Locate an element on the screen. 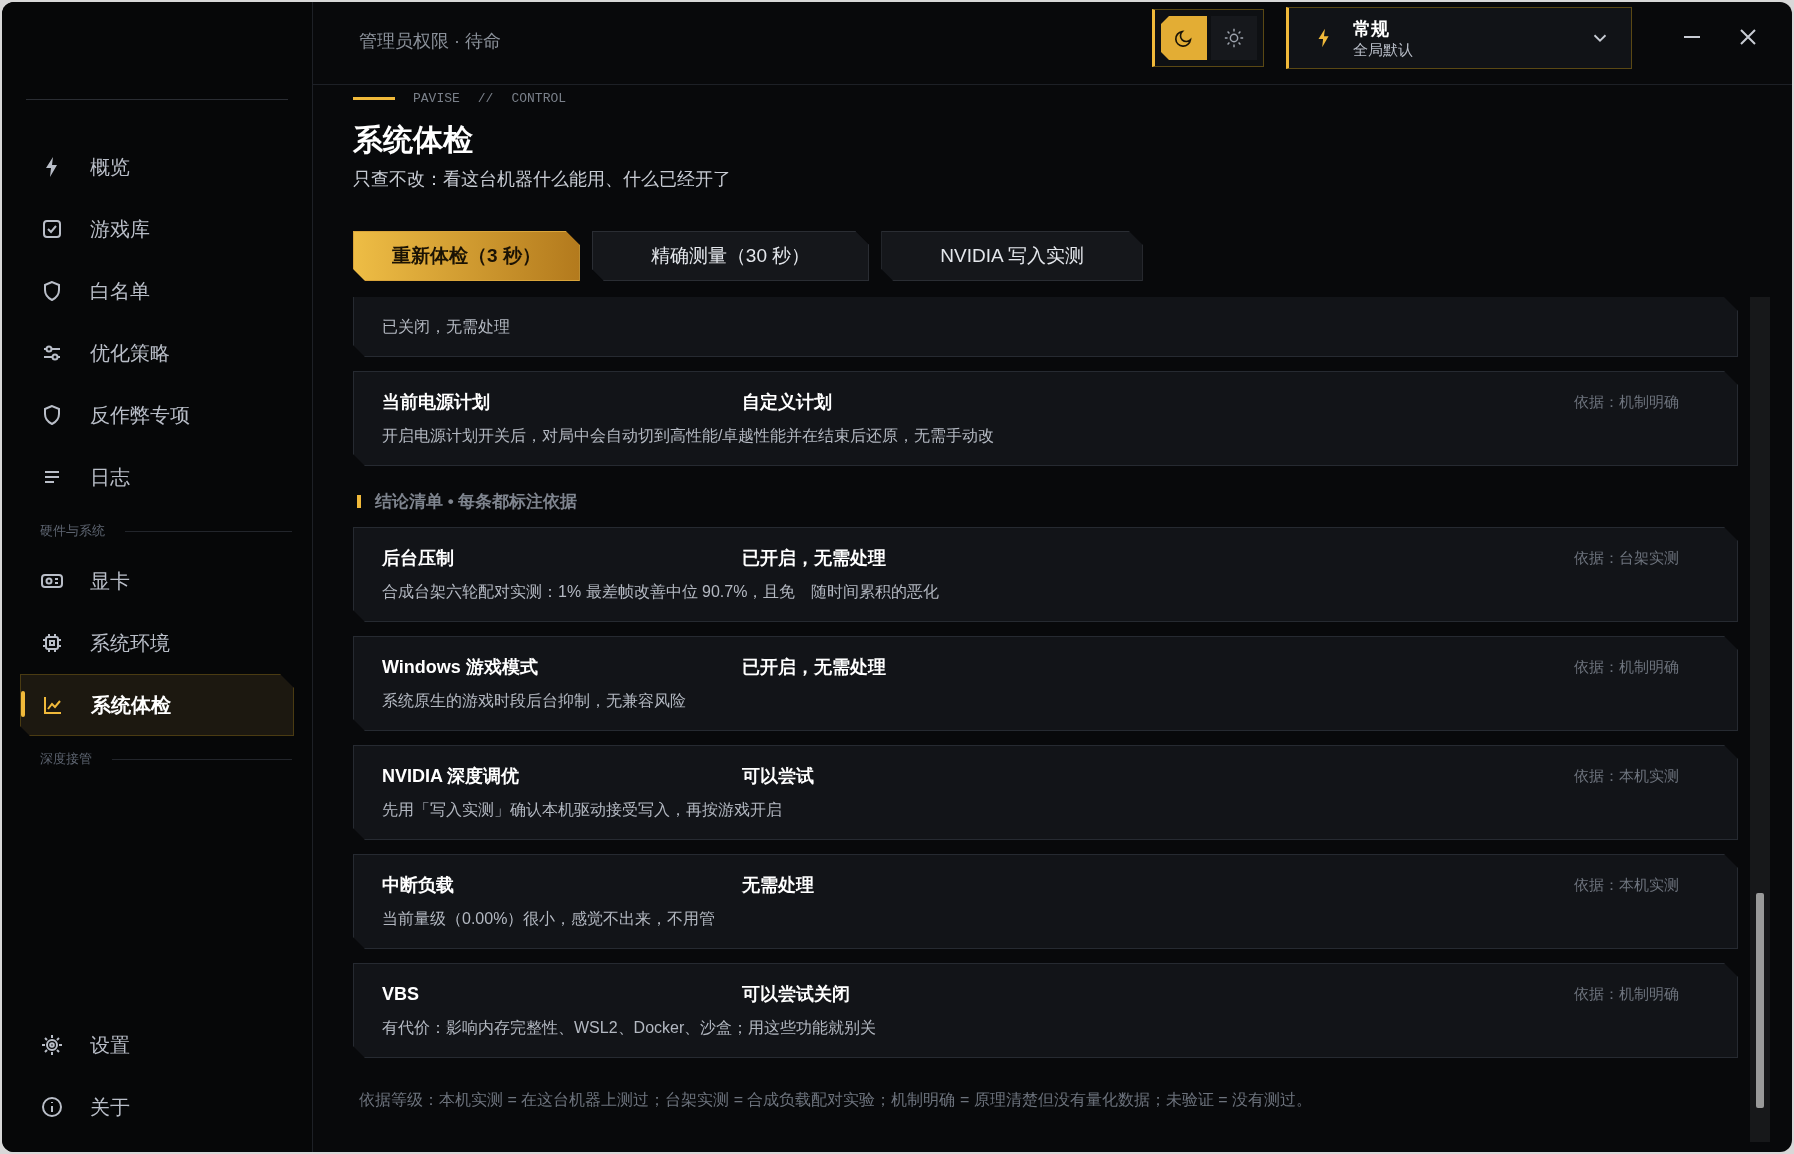 The width and height of the screenshot is (1794, 1154). item-description: 已关闭，无需处理 is located at coordinates (446, 327).